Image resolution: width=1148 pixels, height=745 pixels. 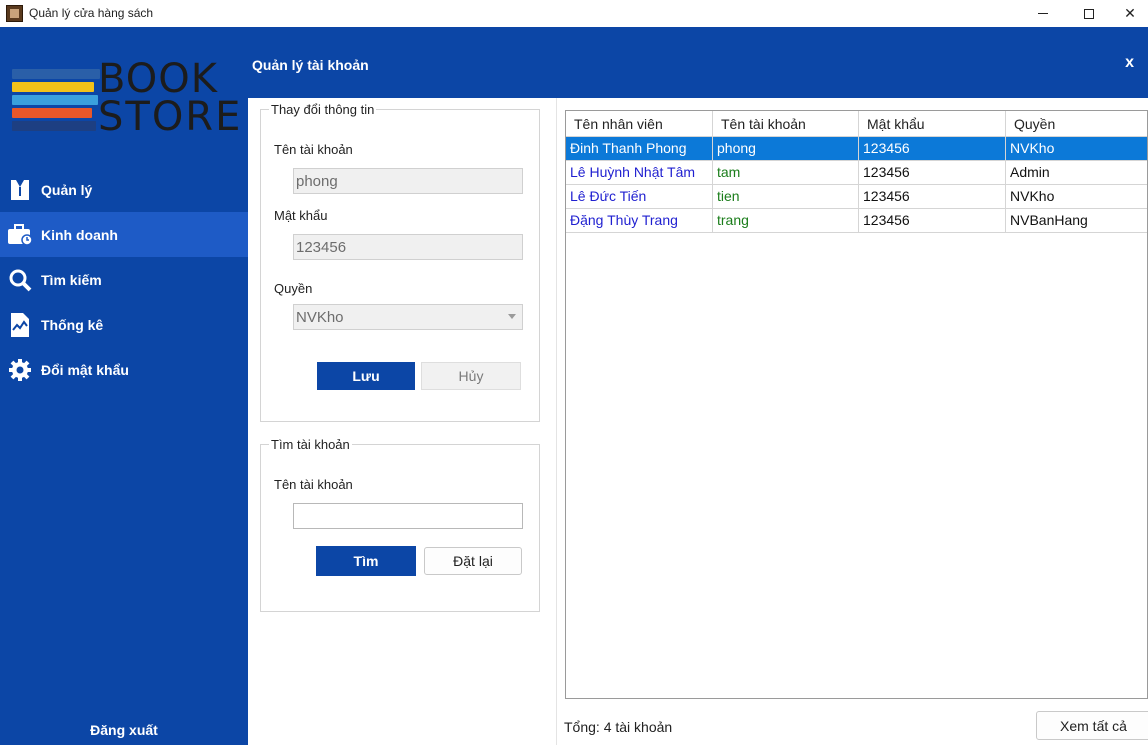 What do you see at coordinates (512, 316) in the screenshot?
I see `chevron-down-icon` at bounding box center [512, 316].